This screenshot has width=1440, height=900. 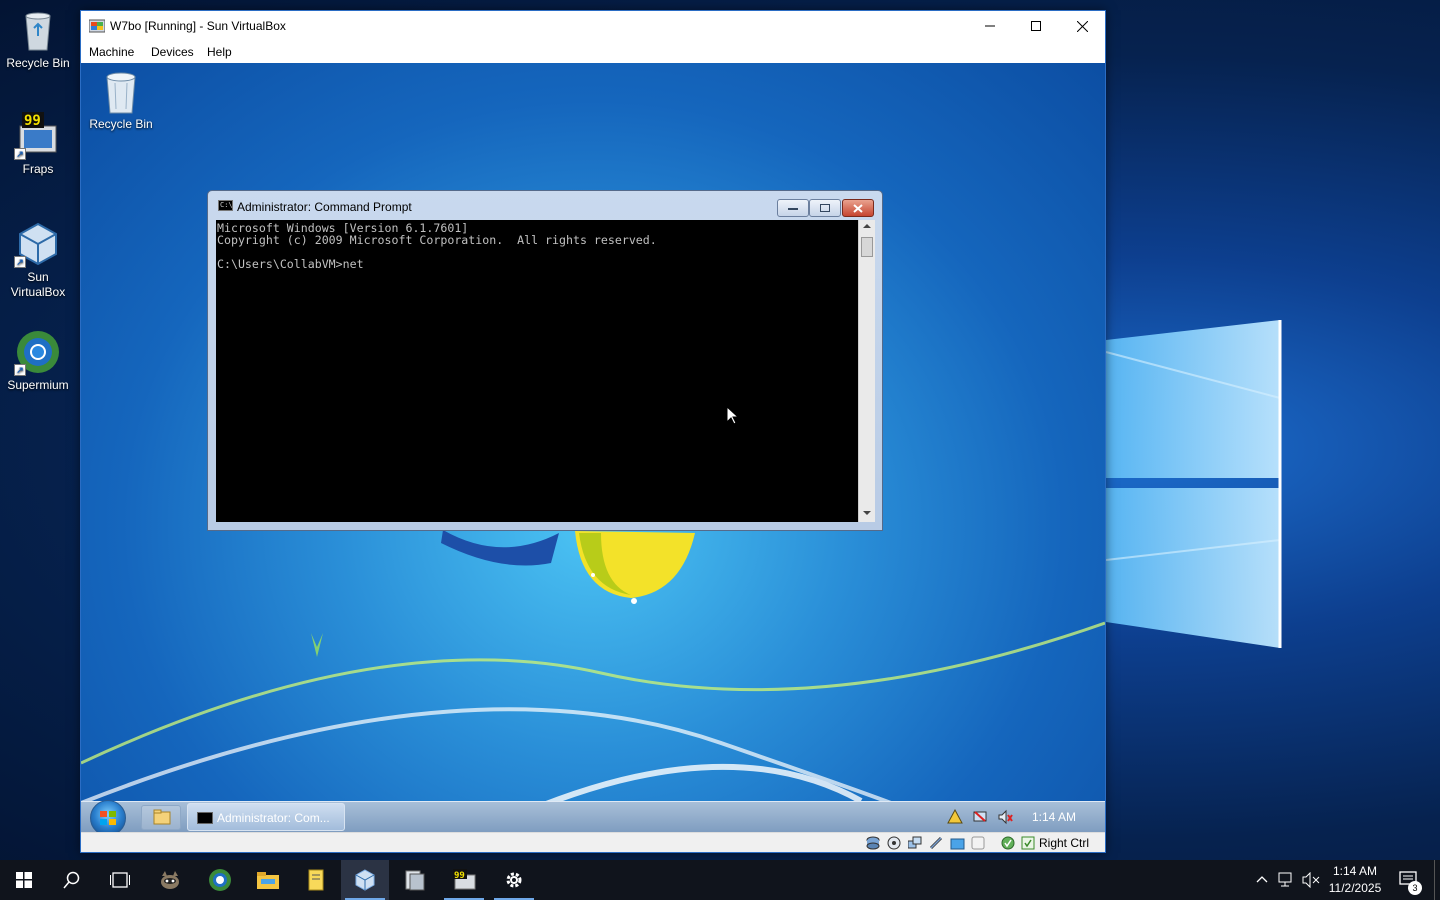 What do you see at coordinates (593, 842) in the screenshot?
I see `vbox-status-bar: Right Ctrl` at bounding box center [593, 842].